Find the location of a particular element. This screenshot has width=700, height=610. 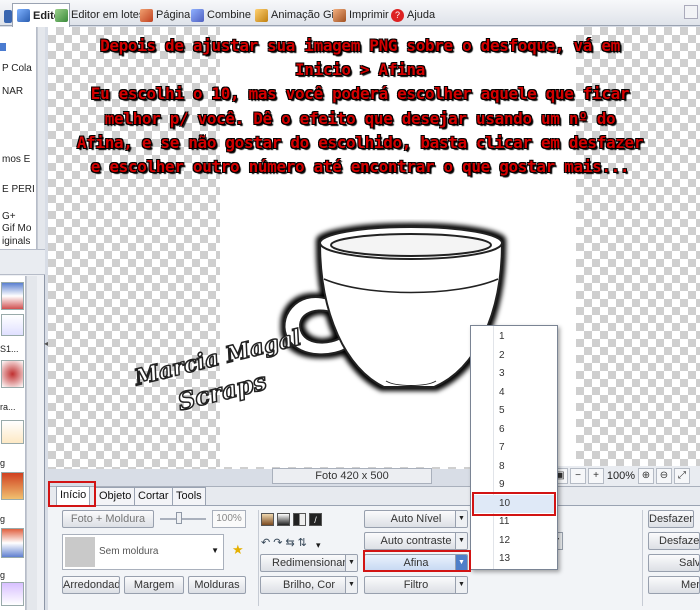

rotate-right-icon: ↷ is located at coordinates (277, 542).